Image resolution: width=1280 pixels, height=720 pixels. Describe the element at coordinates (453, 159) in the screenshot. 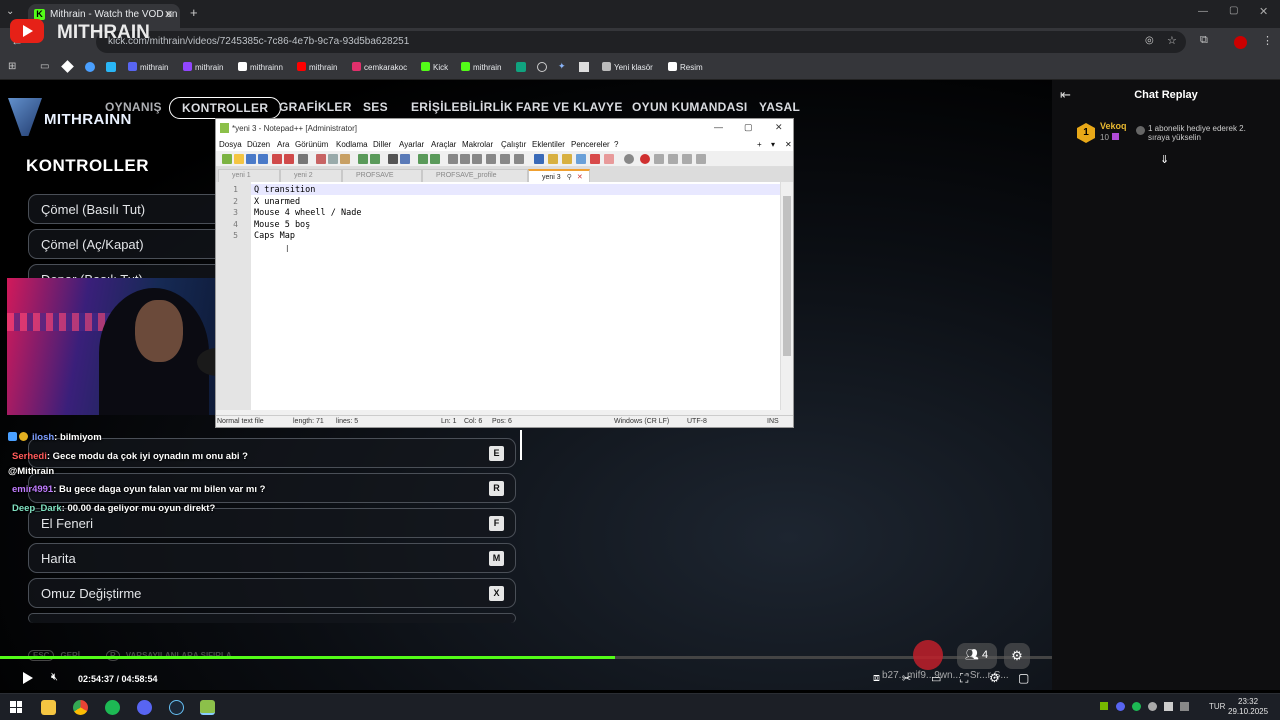

I see `sync-v-icon` at that location.